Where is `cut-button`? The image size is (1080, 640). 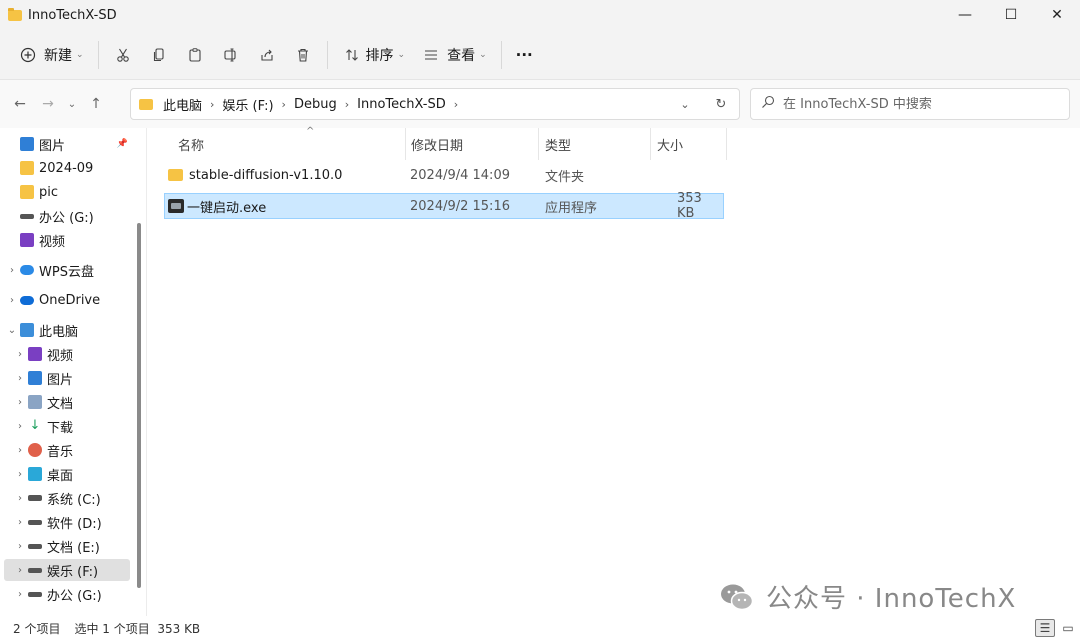 cut-button is located at coordinates (123, 55).